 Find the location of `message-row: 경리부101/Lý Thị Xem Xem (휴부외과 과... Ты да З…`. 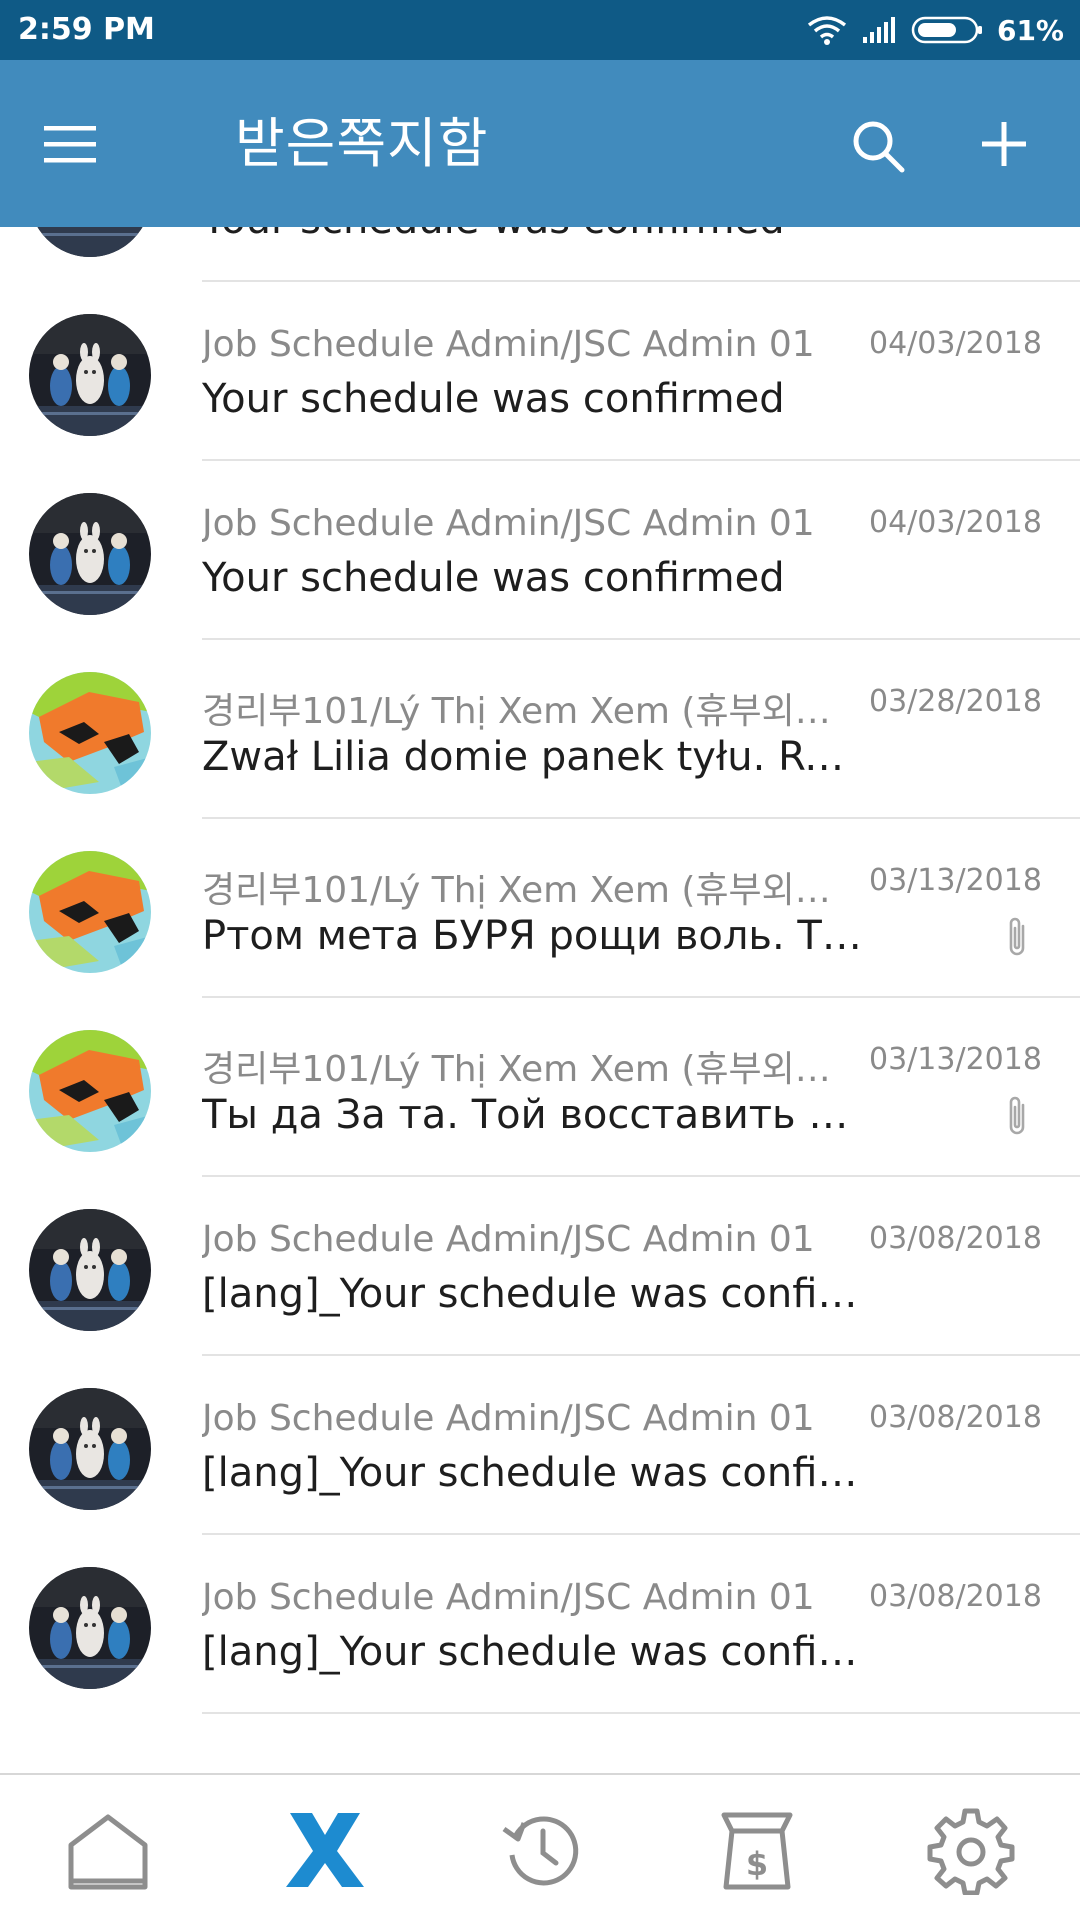

message-row: 경리부101/Lý Thị Xem Xem (휴부외과 과... Ты да З… is located at coordinates (540, 1087).